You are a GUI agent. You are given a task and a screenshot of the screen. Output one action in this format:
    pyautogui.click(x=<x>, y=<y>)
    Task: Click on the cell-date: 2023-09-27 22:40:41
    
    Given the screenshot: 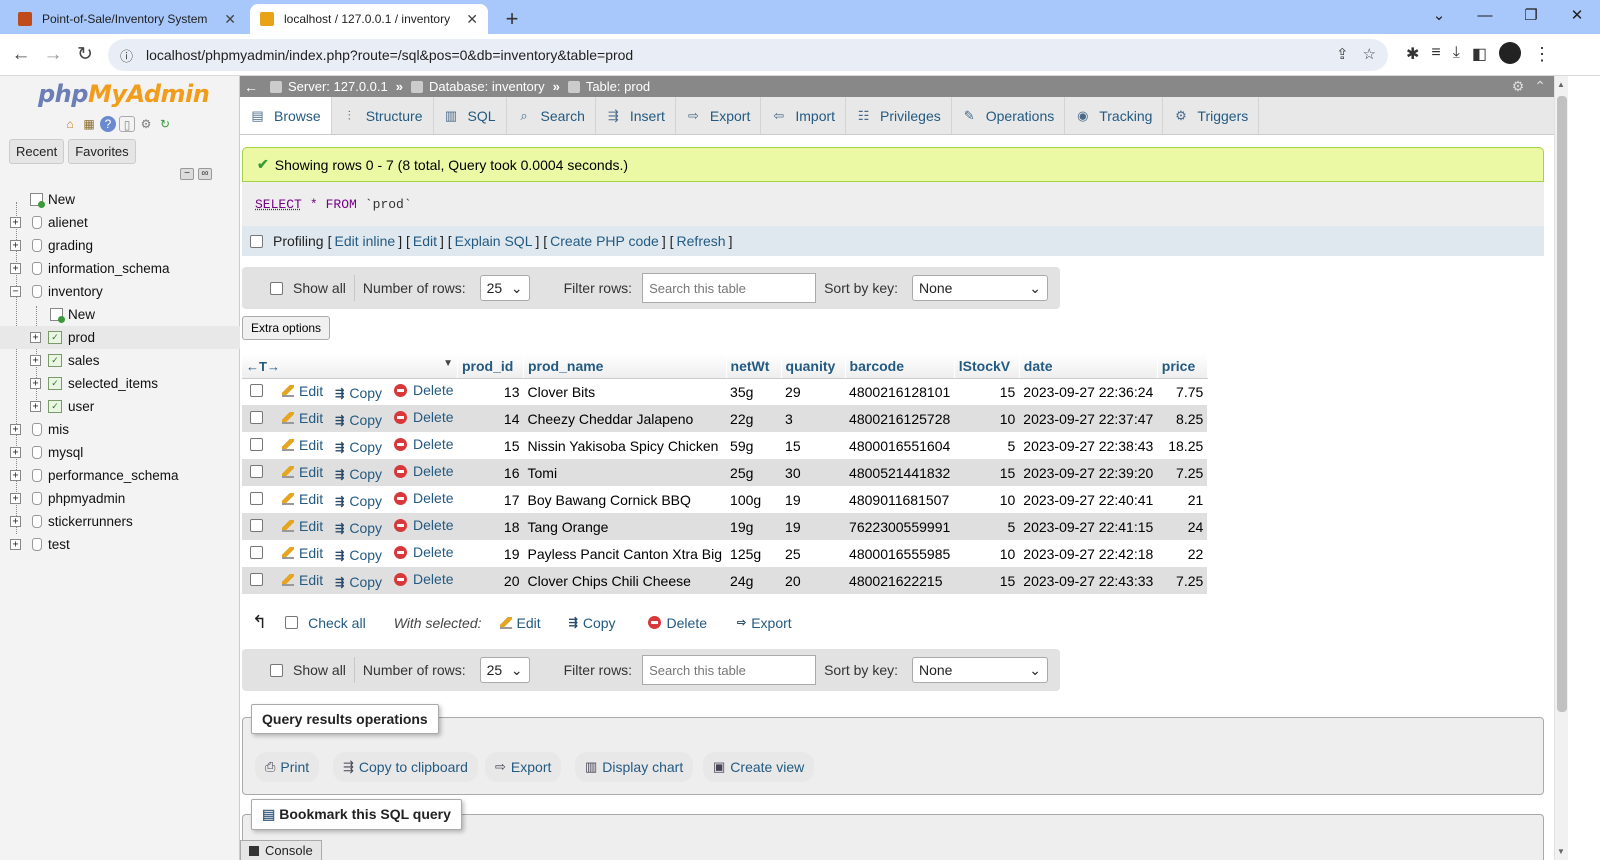 What is the action you would take?
    pyautogui.click(x=1088, y=499)
    